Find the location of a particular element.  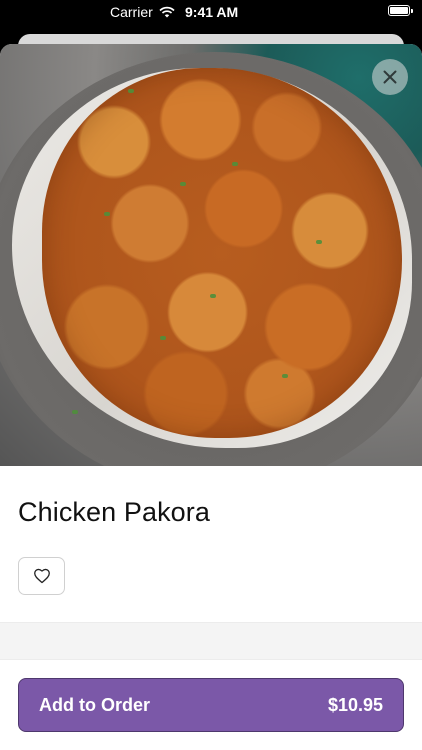

close-icon is located at coordinates (390, 77).